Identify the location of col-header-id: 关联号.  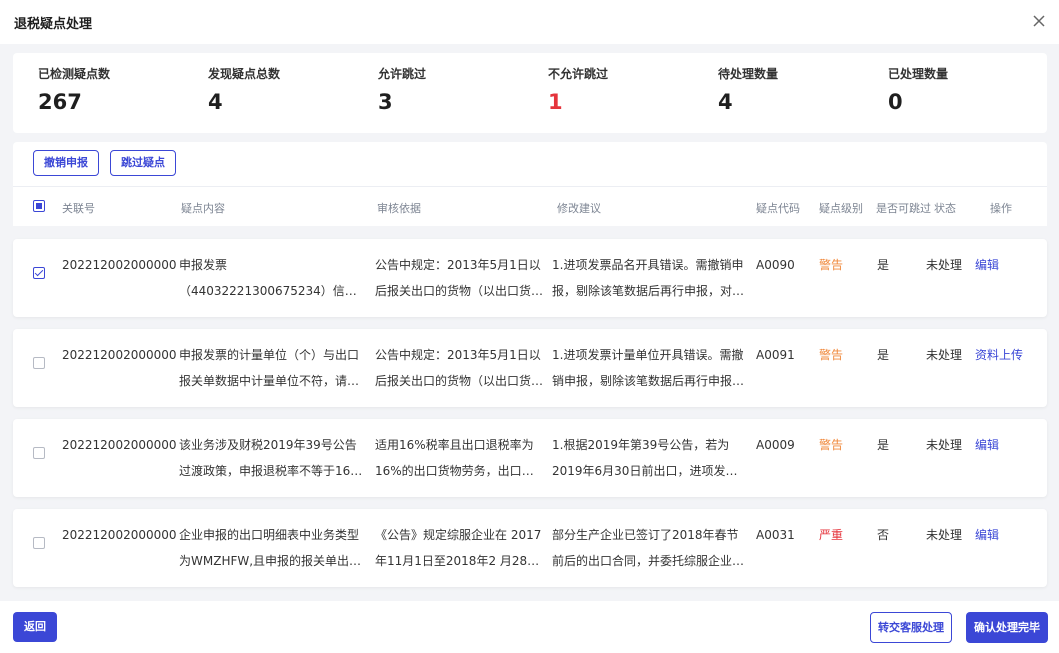
(78, 208).